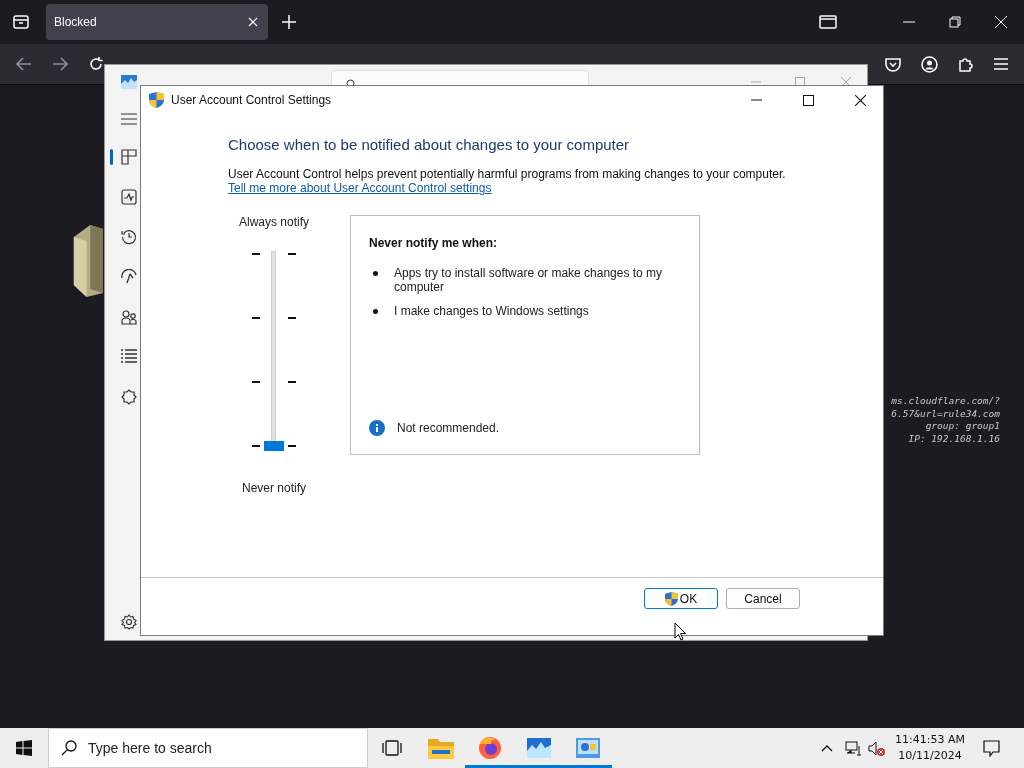  I want to click on folder-icon, so click(440, 748).